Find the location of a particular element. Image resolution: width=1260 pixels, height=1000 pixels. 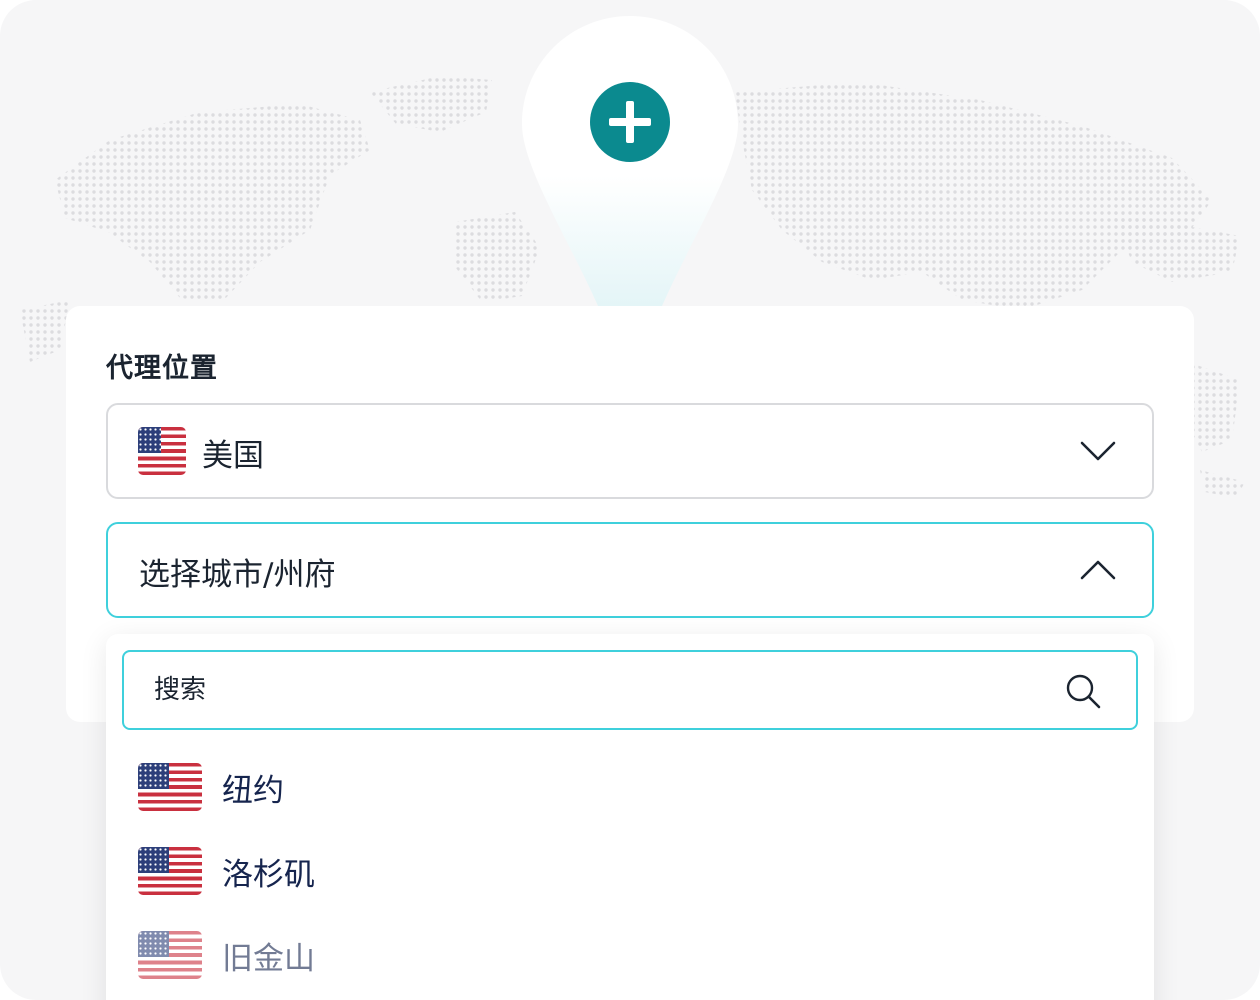

city-select: 选择城市/州府 is located at coordinates (630, 570).